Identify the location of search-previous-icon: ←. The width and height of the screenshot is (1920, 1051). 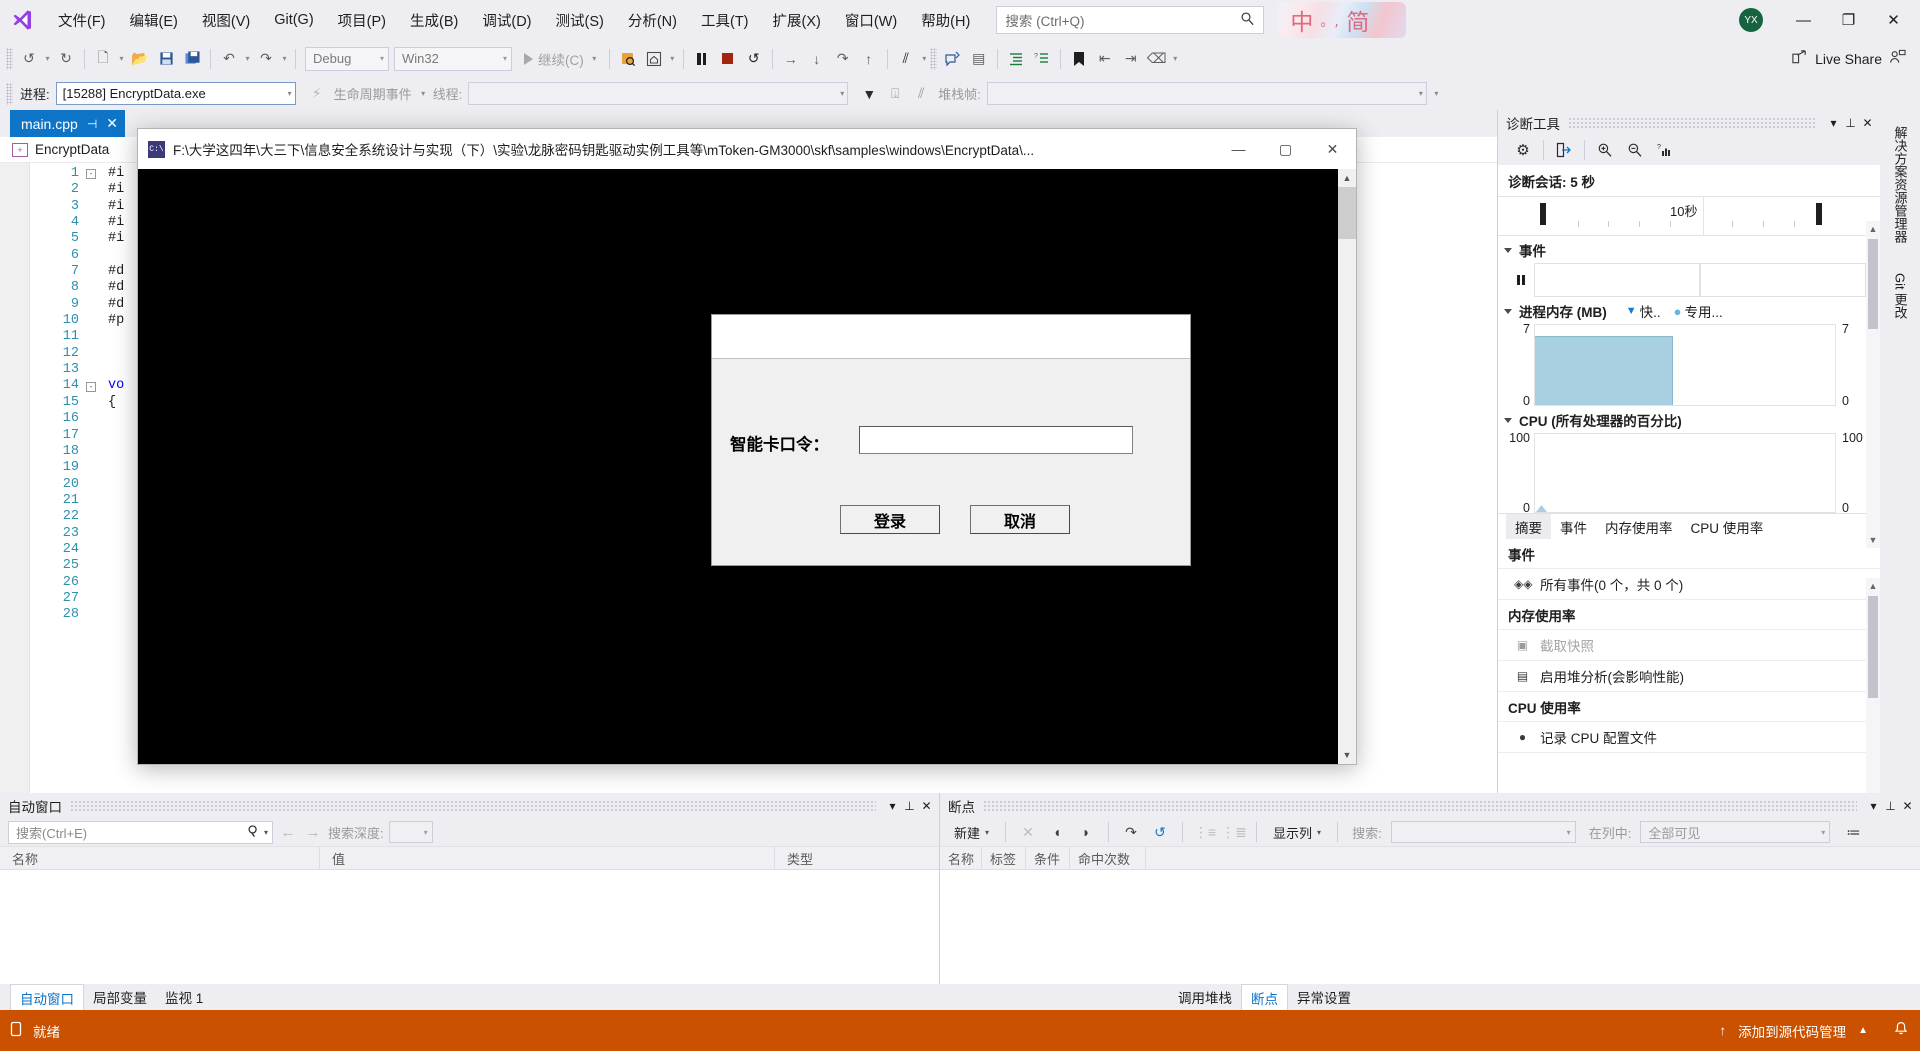
(288, 832).